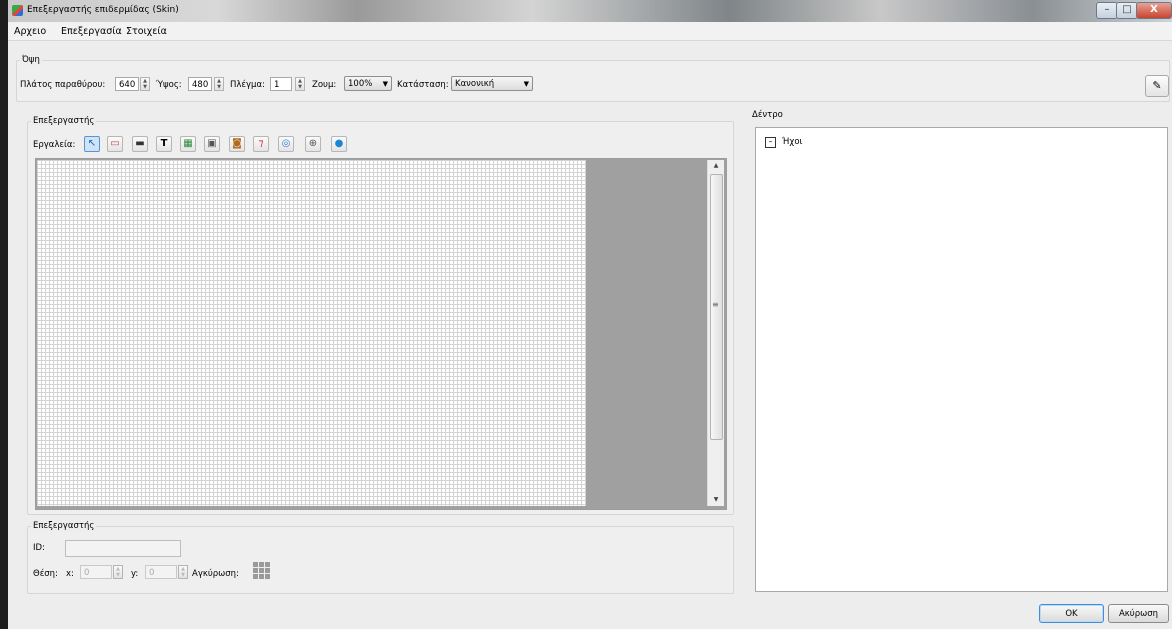  Describe the element at coordinates (31, 60) in the screenshot. I see `view-group-label: Όψη` at that location.